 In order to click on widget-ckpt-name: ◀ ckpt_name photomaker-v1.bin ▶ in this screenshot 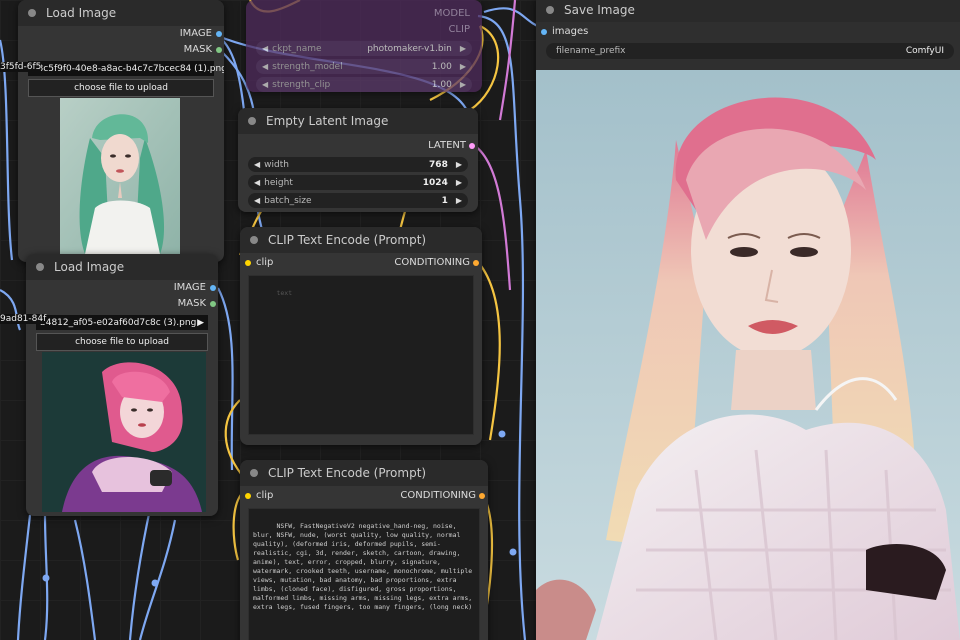, I will do `click(364, 48)`.